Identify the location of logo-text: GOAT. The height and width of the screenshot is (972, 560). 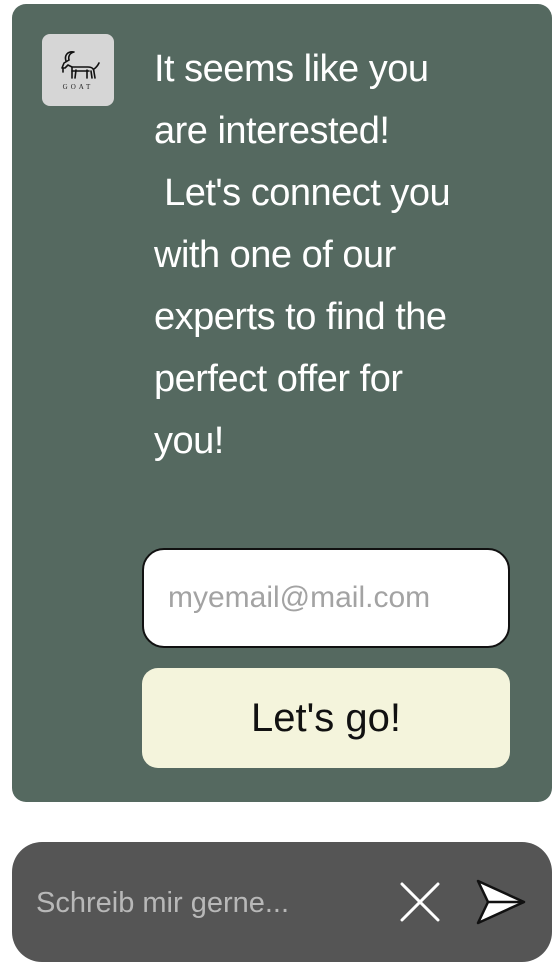
(78, 87).